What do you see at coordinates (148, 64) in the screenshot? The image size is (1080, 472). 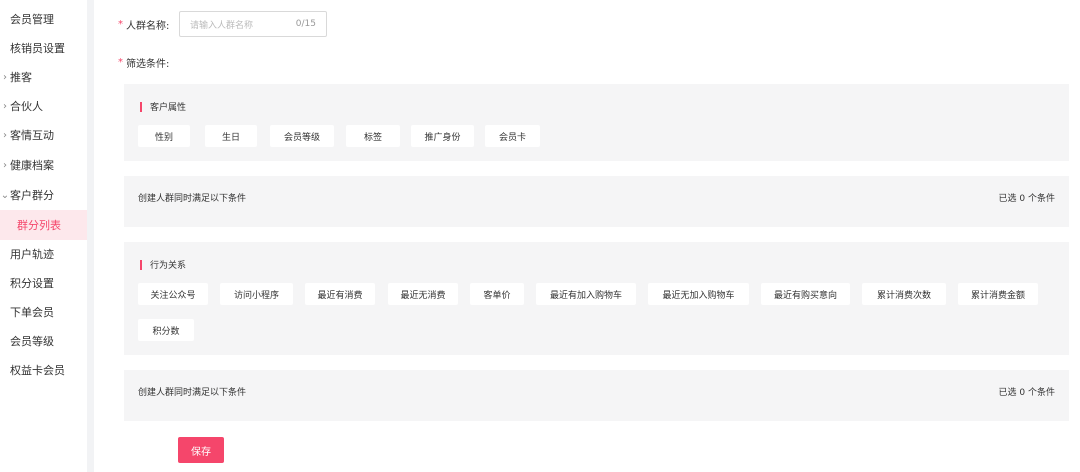 I see `filter-condition-label-text: 筛选条件:` at bounding box center [148, 64].